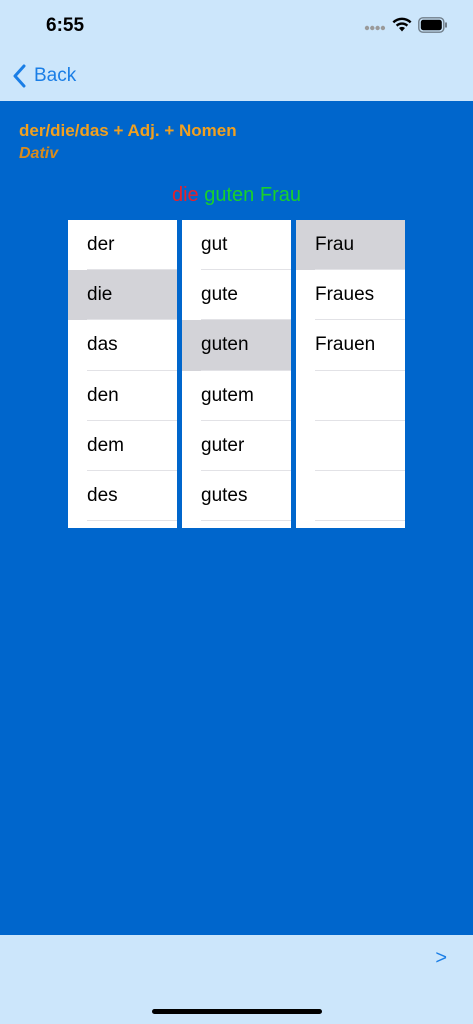 Image resolution: width=473 pixels, height=1024 pixels. I want to click on article-option: das, so click(122, 345).